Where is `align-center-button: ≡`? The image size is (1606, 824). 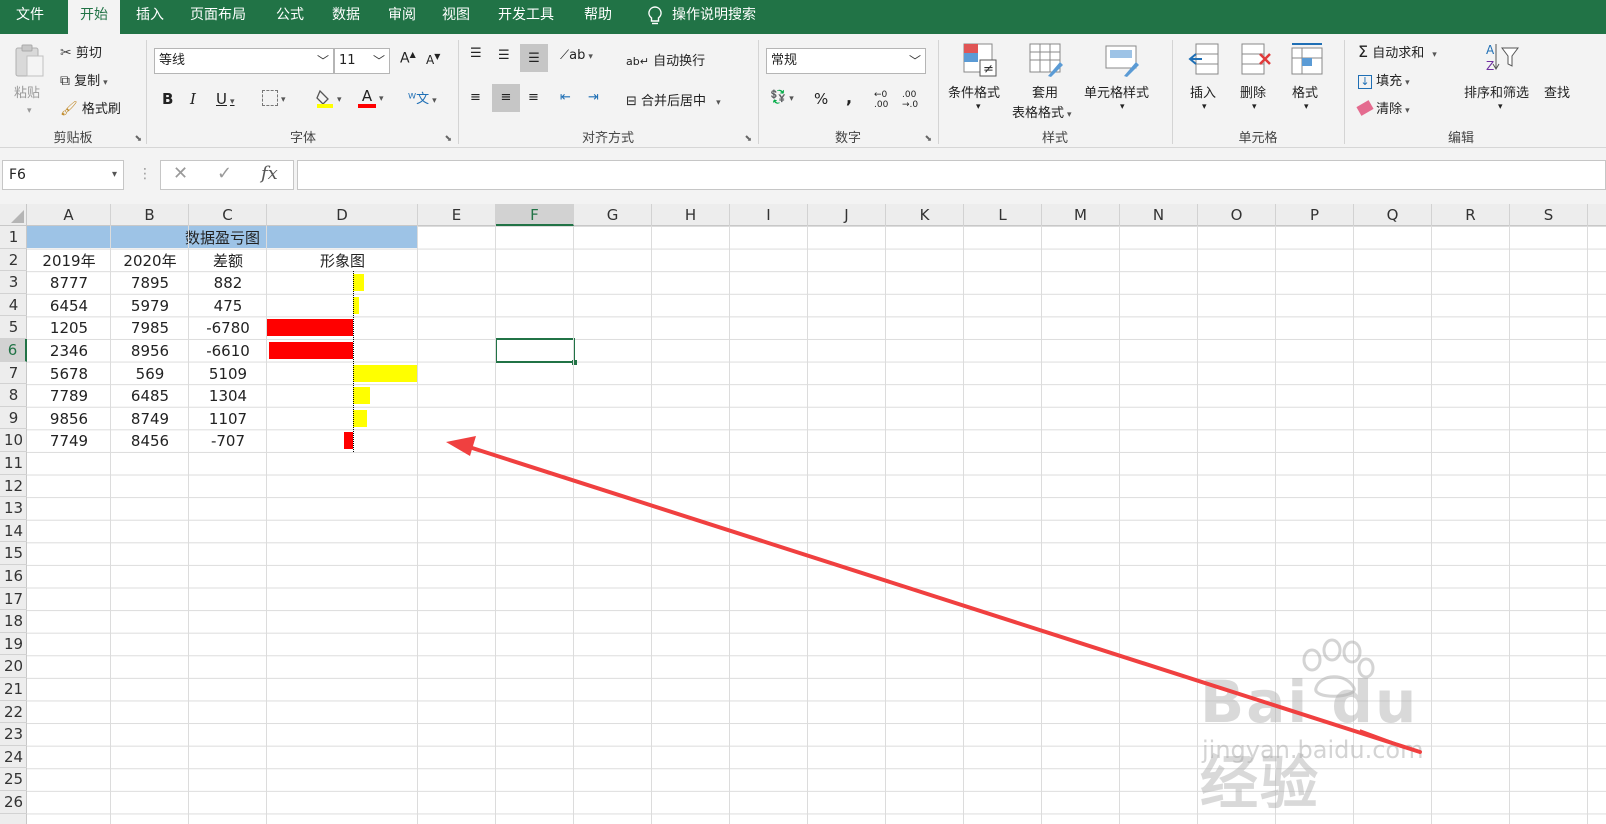 align-center-button: ≡ is located at coordinates (506, 98).